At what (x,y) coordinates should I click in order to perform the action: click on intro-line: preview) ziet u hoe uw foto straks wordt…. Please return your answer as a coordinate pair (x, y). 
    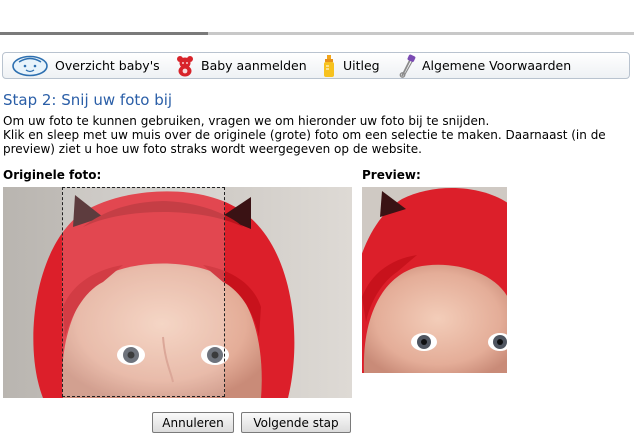
    Looking at the image, I should click on (212, 149).